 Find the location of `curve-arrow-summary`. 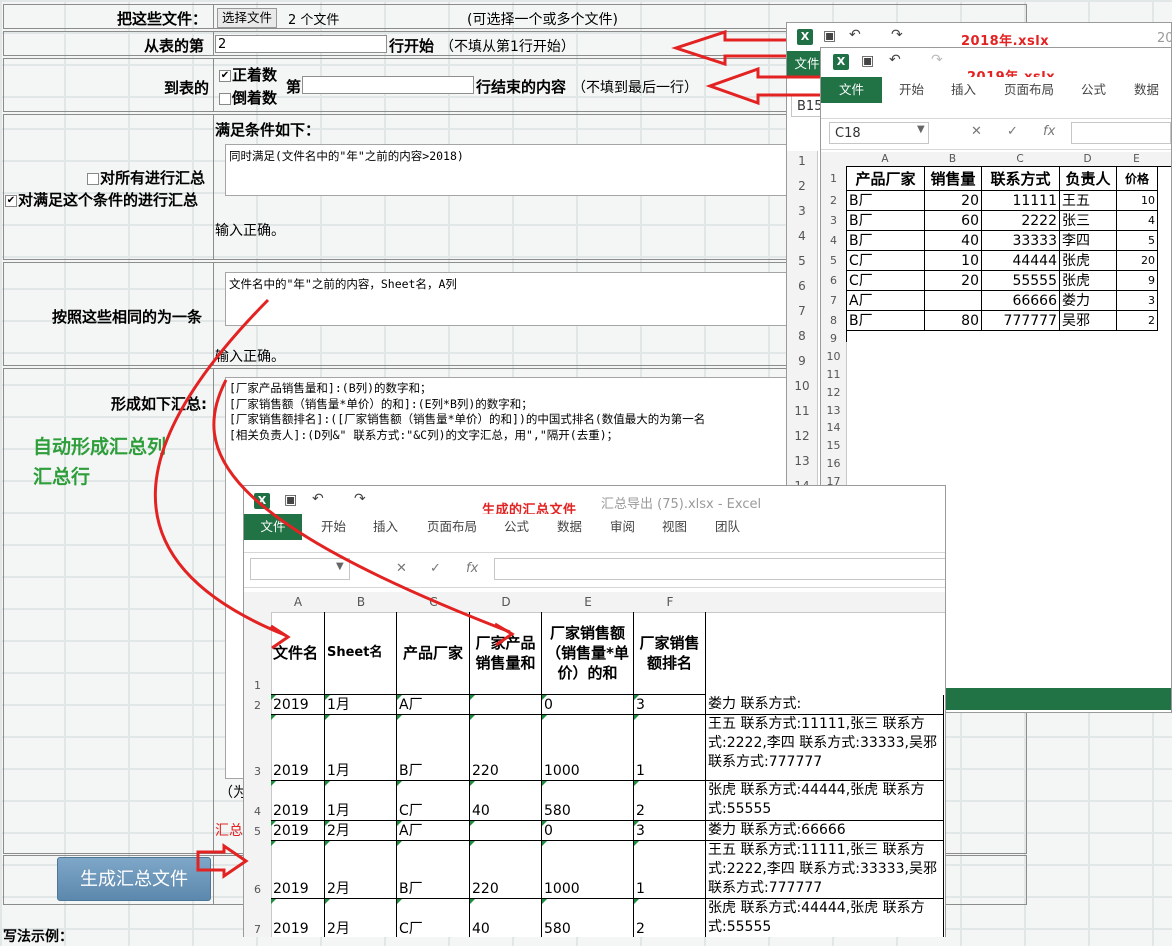

curve-arrow-summary is located at coordinates (361, 506).